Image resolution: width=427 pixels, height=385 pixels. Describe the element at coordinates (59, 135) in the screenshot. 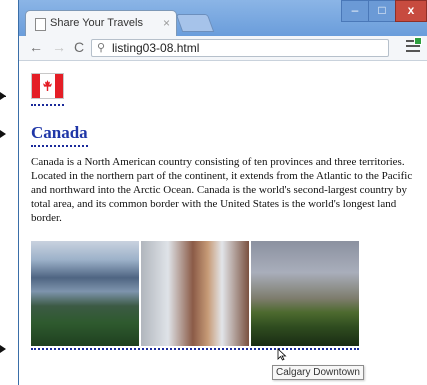

I see `page-heading: Canada` at that location.